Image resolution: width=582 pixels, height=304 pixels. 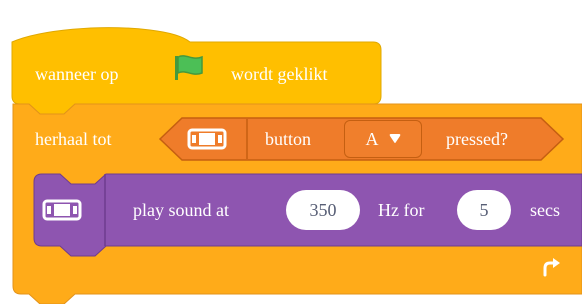 What do you see at coordinates (77, 74) in the screenshot?
I see `hat-text-when: wanneer op` at bounding box center [77, 74].